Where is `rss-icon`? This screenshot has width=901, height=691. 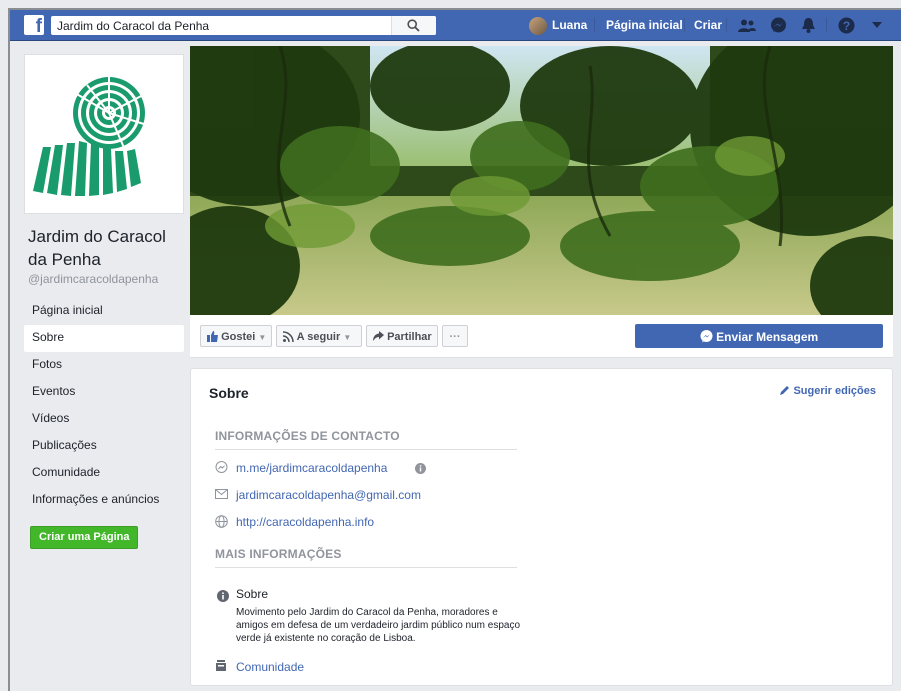
rss-icon is located at coordinates (288, 336).